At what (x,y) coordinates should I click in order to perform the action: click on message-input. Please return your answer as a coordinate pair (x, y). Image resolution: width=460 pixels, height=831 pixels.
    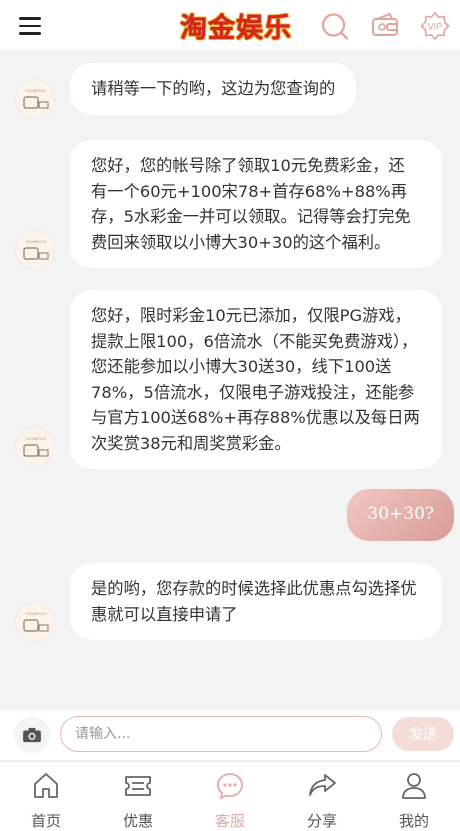
    Looking at the image, I should click on (221, 734).